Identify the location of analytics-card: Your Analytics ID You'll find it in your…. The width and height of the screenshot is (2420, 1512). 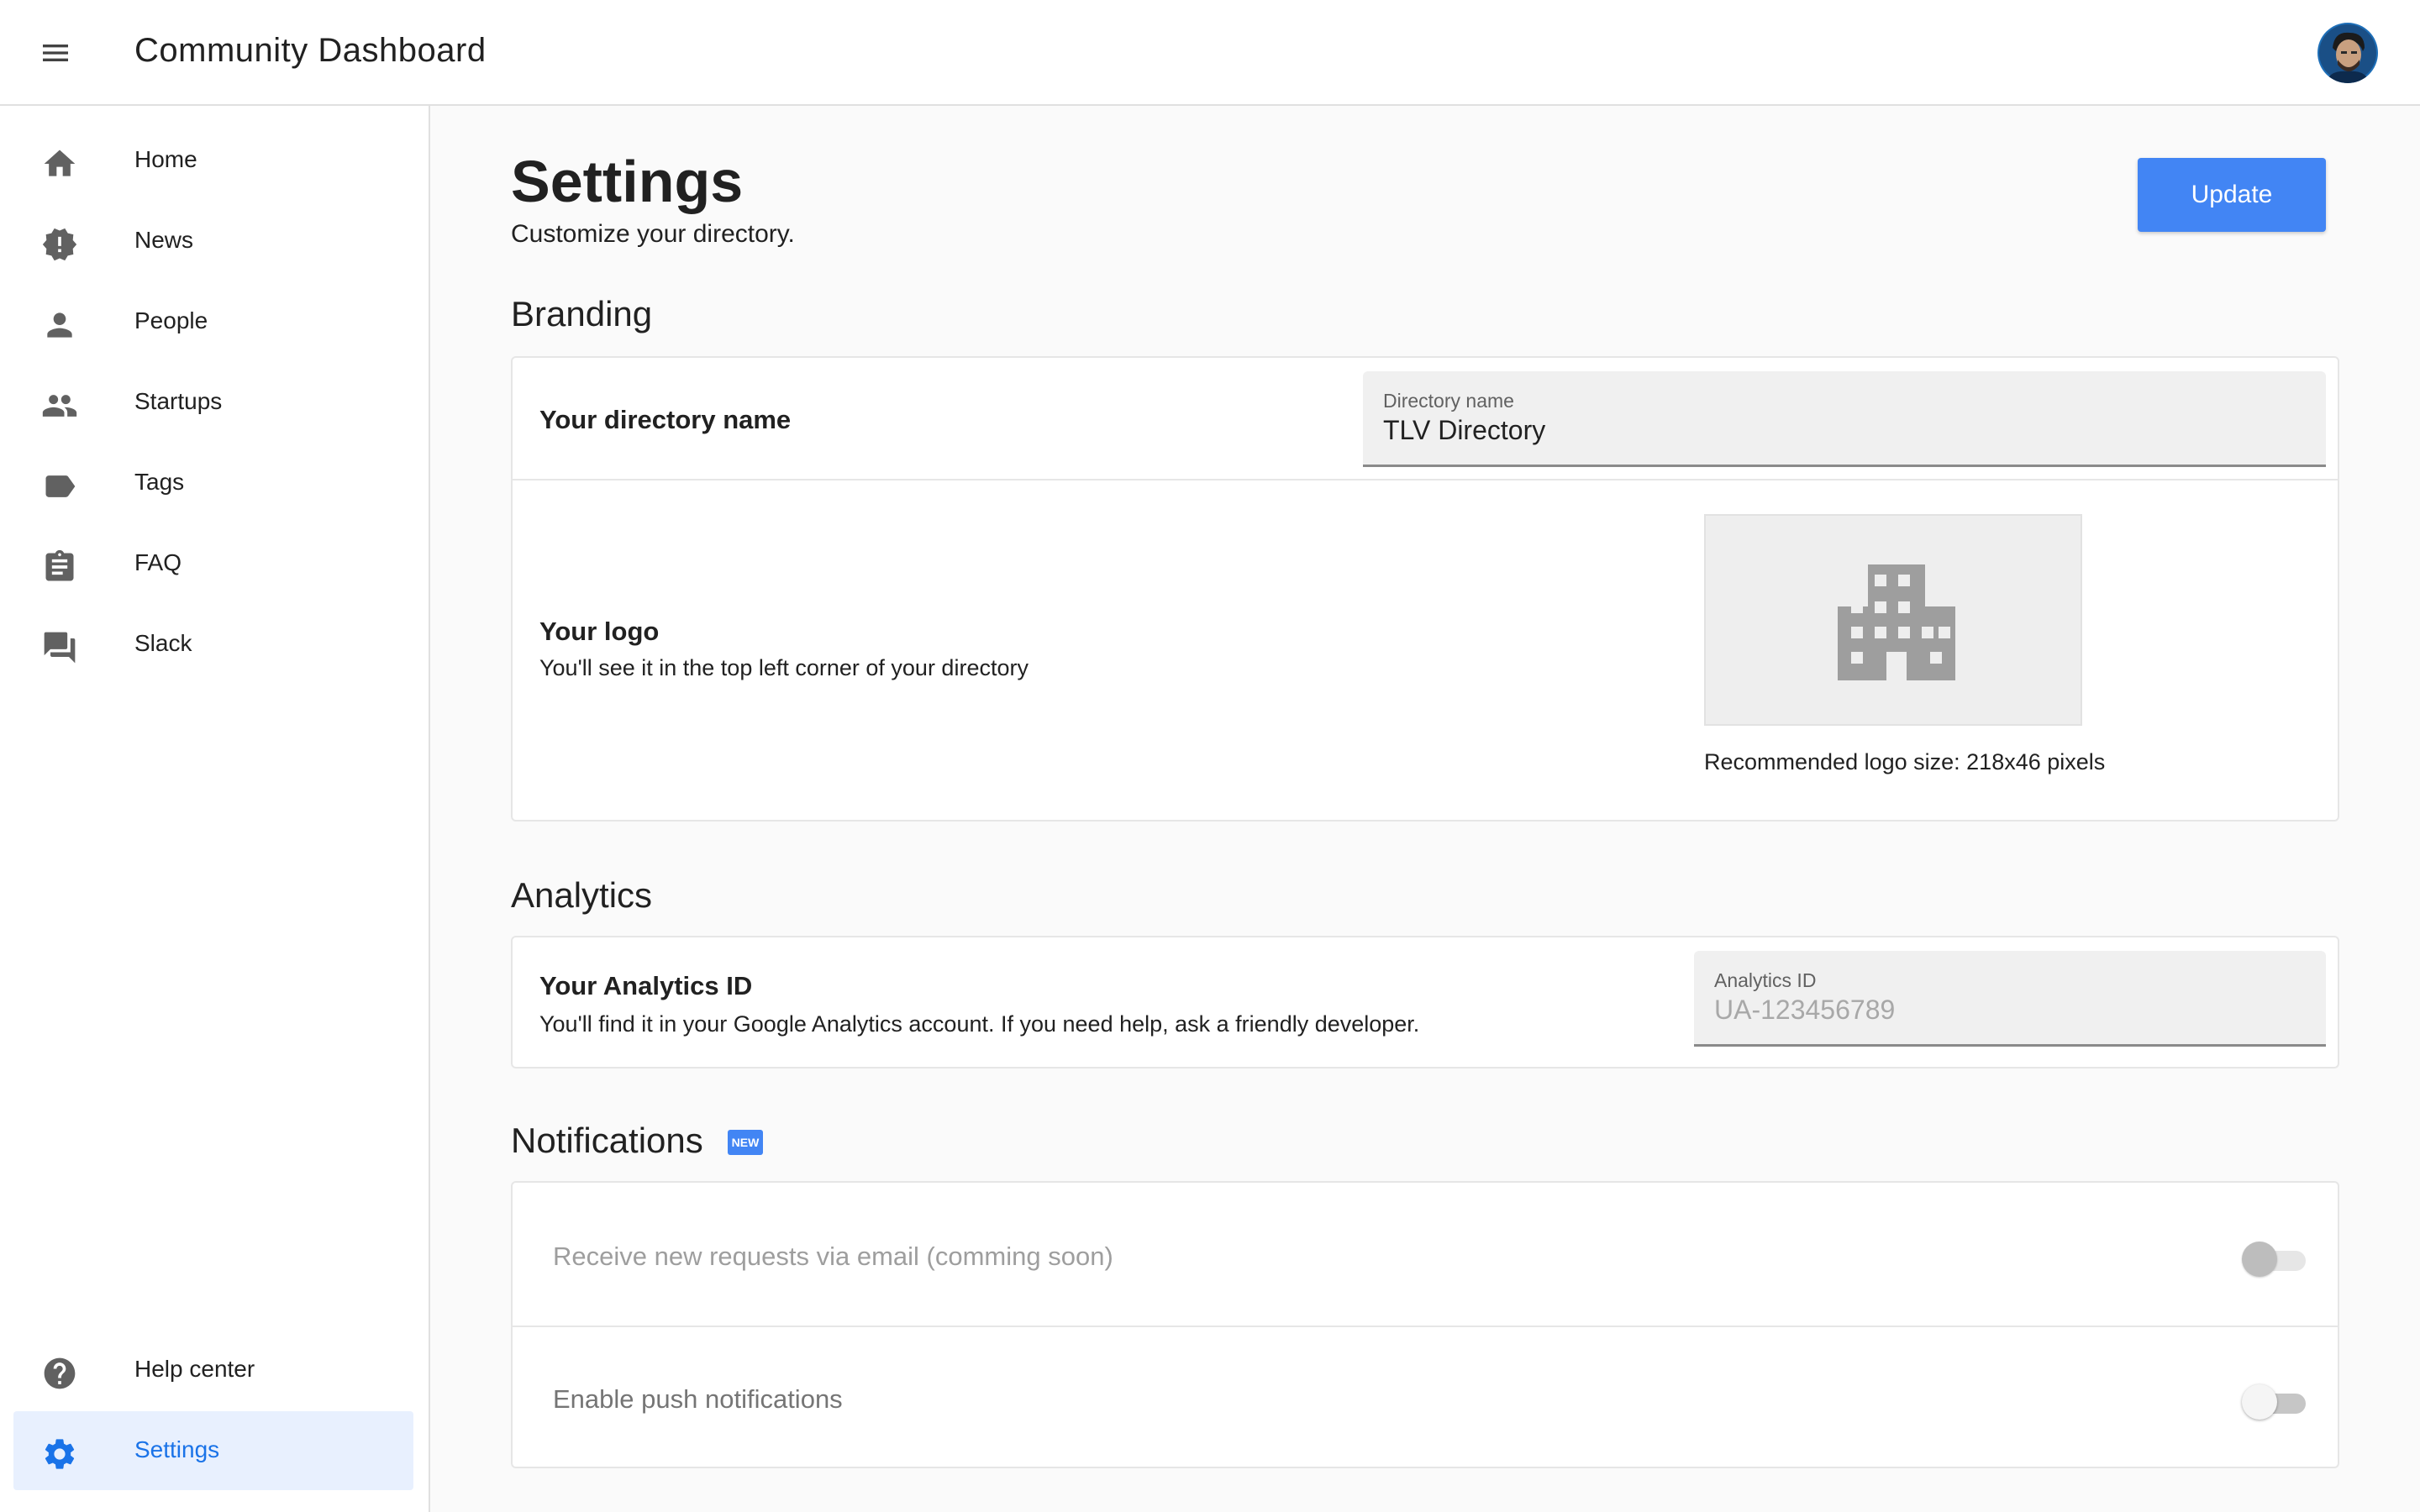
(1425, 1002).